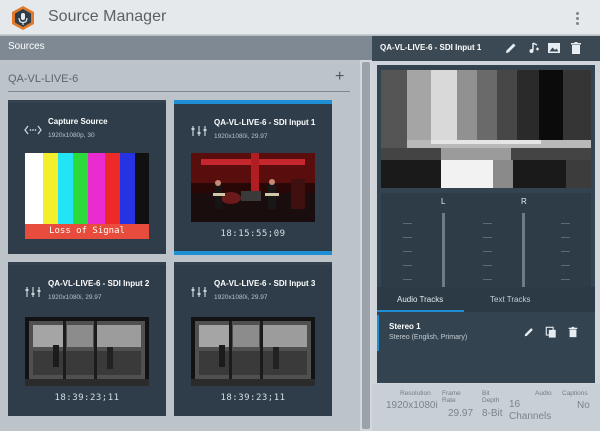 This screenshot has width=600, height=431. I want to click on frame-rate-label-1: Frame, so click(451, 393).